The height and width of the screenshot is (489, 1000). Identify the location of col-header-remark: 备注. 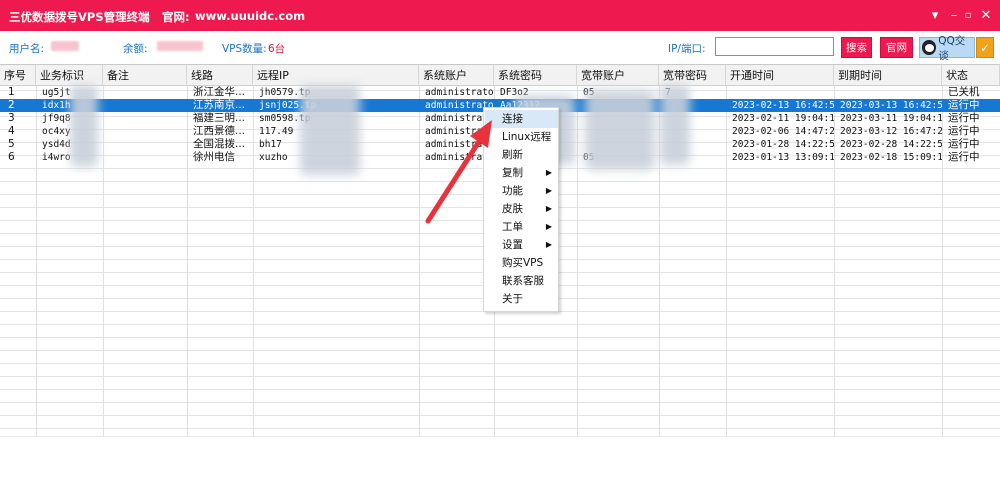
(145, 75).